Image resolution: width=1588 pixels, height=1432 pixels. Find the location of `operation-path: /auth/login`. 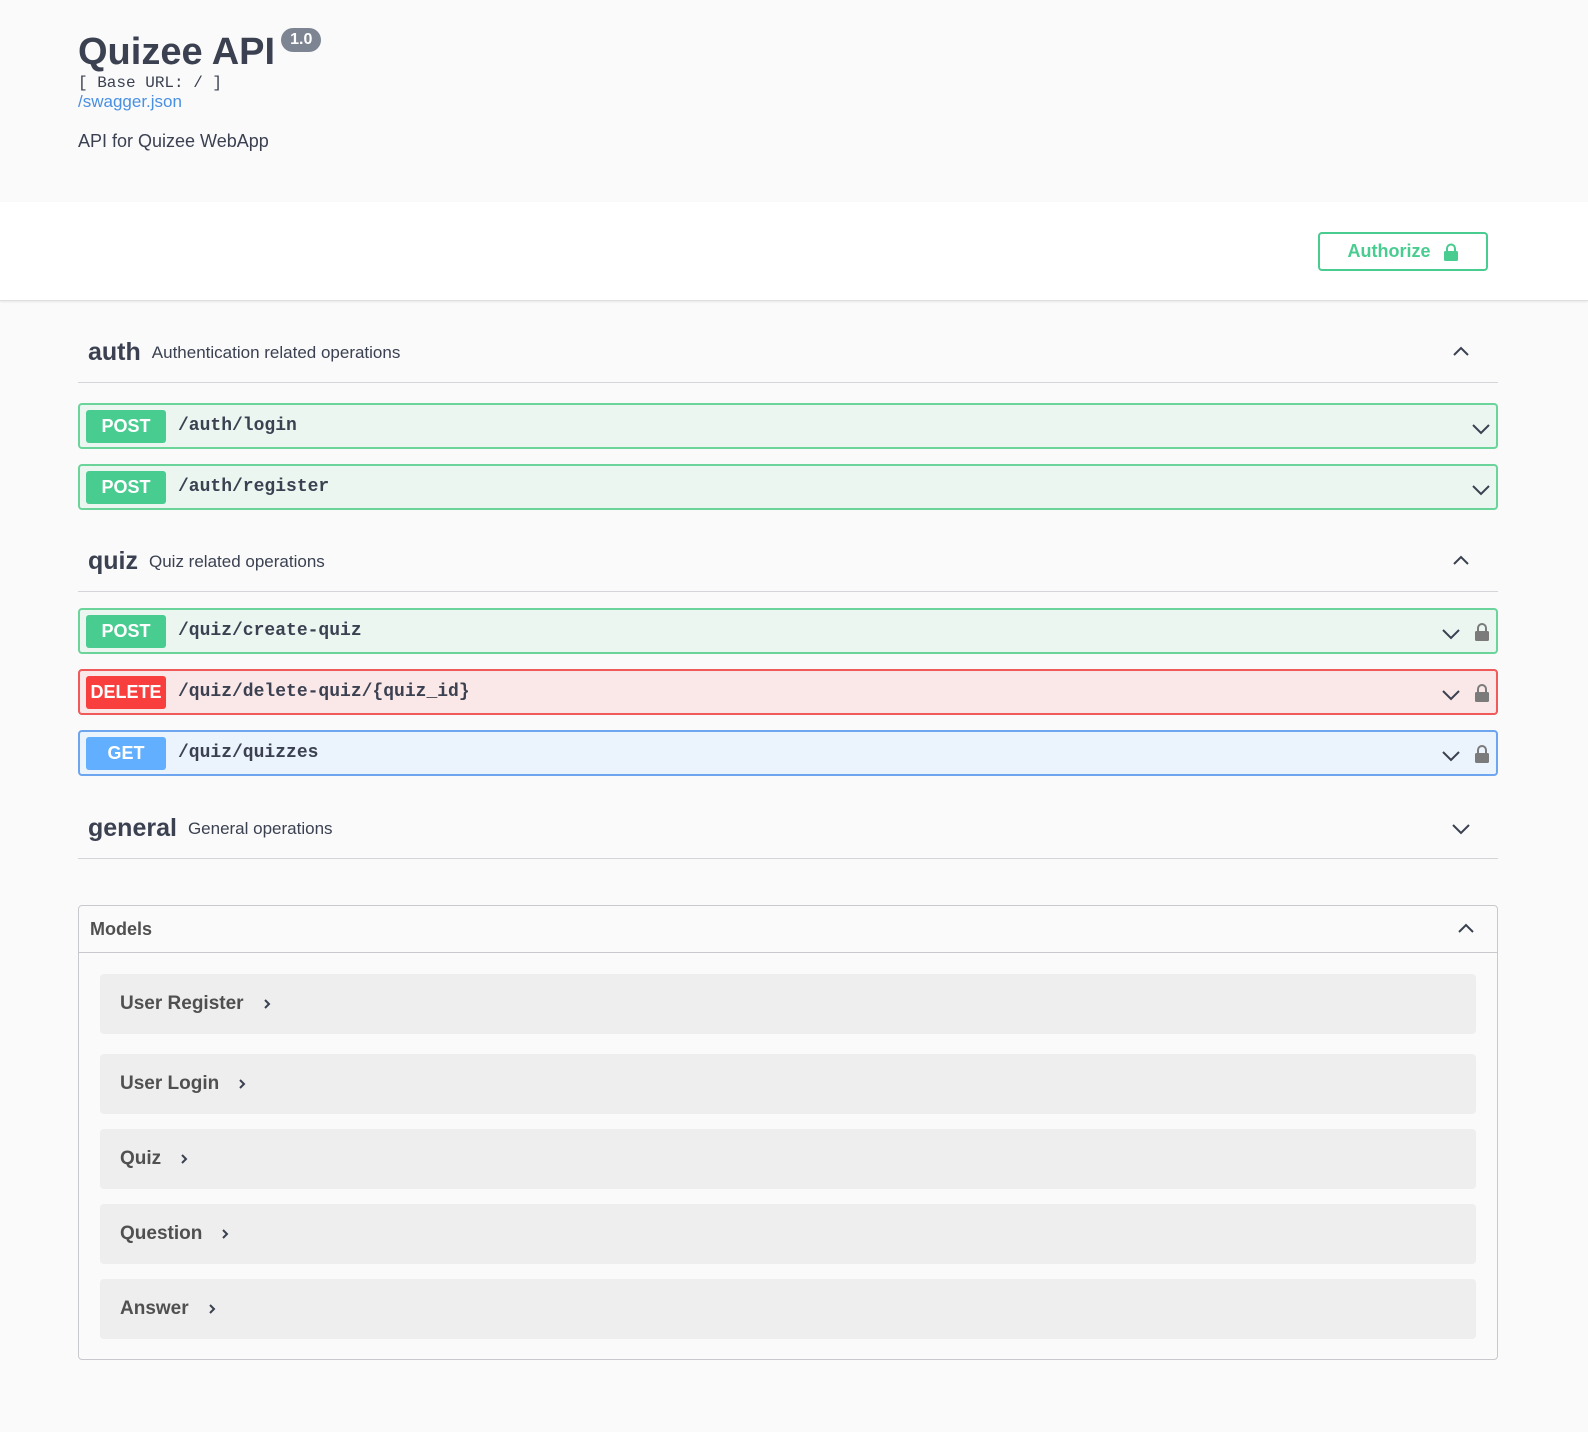

operation-path: /auth/login is located at coordinates (237, 426).